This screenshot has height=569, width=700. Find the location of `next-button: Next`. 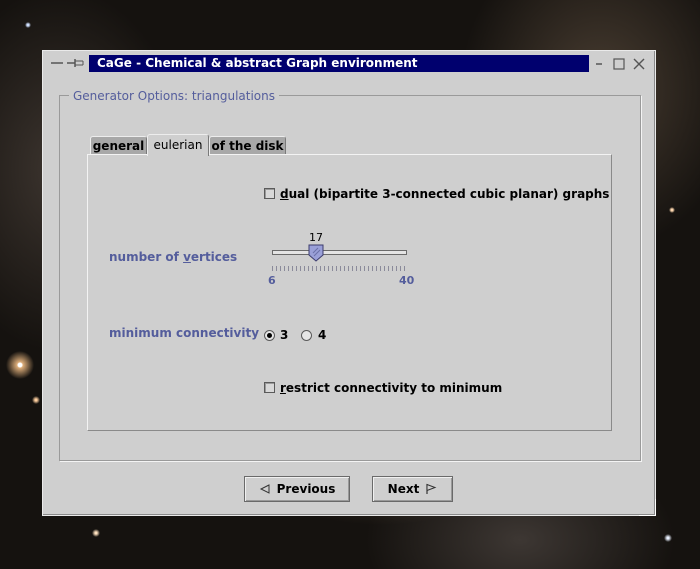

next-button: Next is located at coordinates (412, 489).